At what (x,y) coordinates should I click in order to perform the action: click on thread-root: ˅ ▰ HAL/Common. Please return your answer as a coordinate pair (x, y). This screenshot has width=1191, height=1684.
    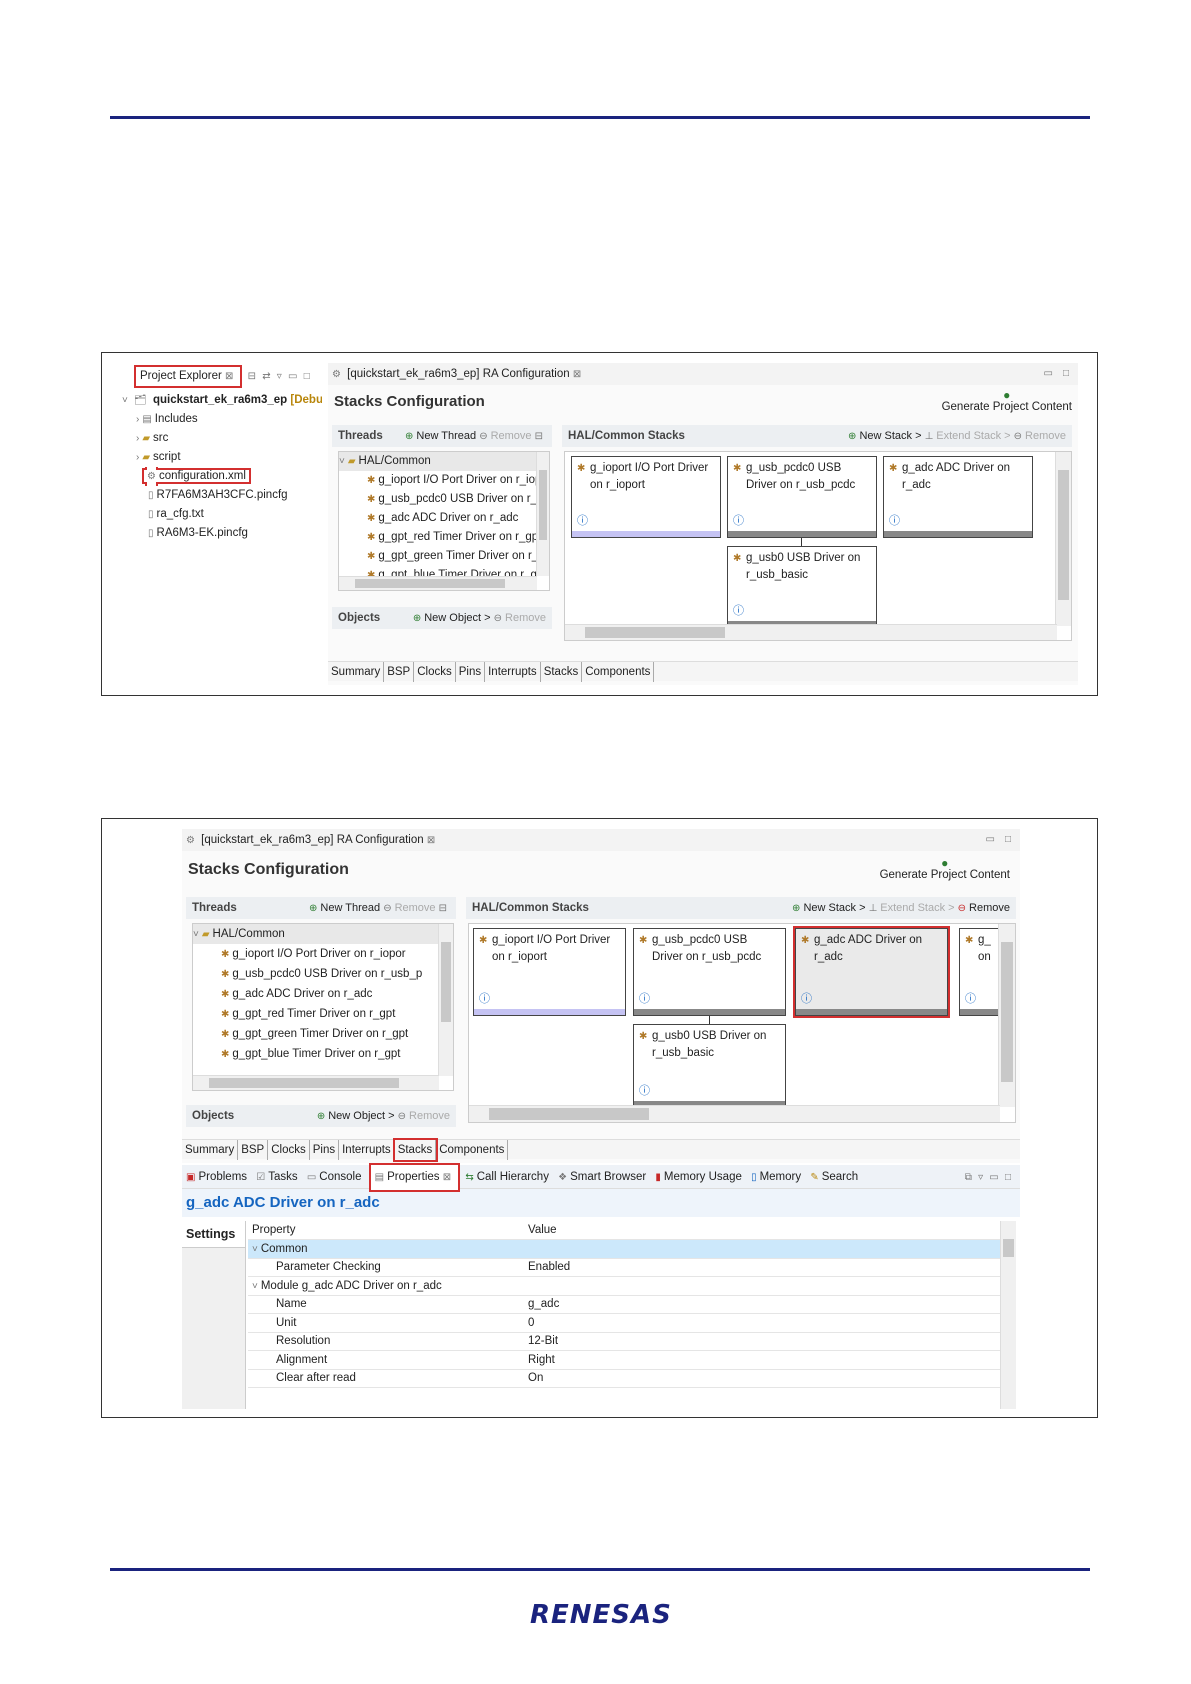
    Looking at the image, I should click on (316, 934).